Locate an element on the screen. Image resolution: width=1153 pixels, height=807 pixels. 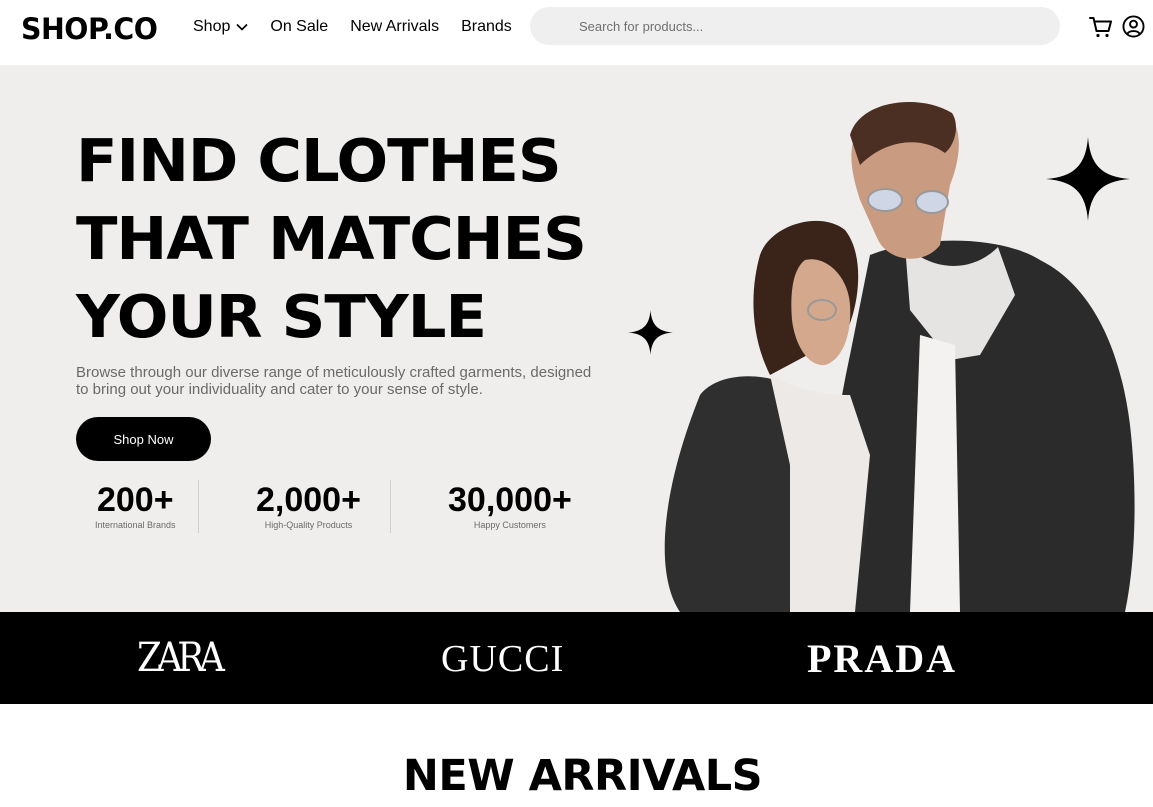
stat-brands: 200+ International Brands is located at coordinates (135, 506).